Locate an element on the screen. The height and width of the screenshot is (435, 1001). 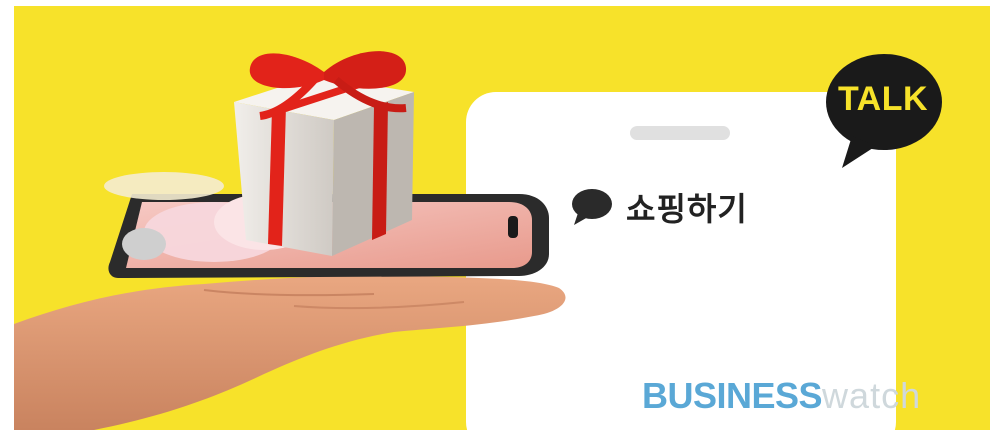
talk-badge-text: TALK is located at coordinates (883, 99).